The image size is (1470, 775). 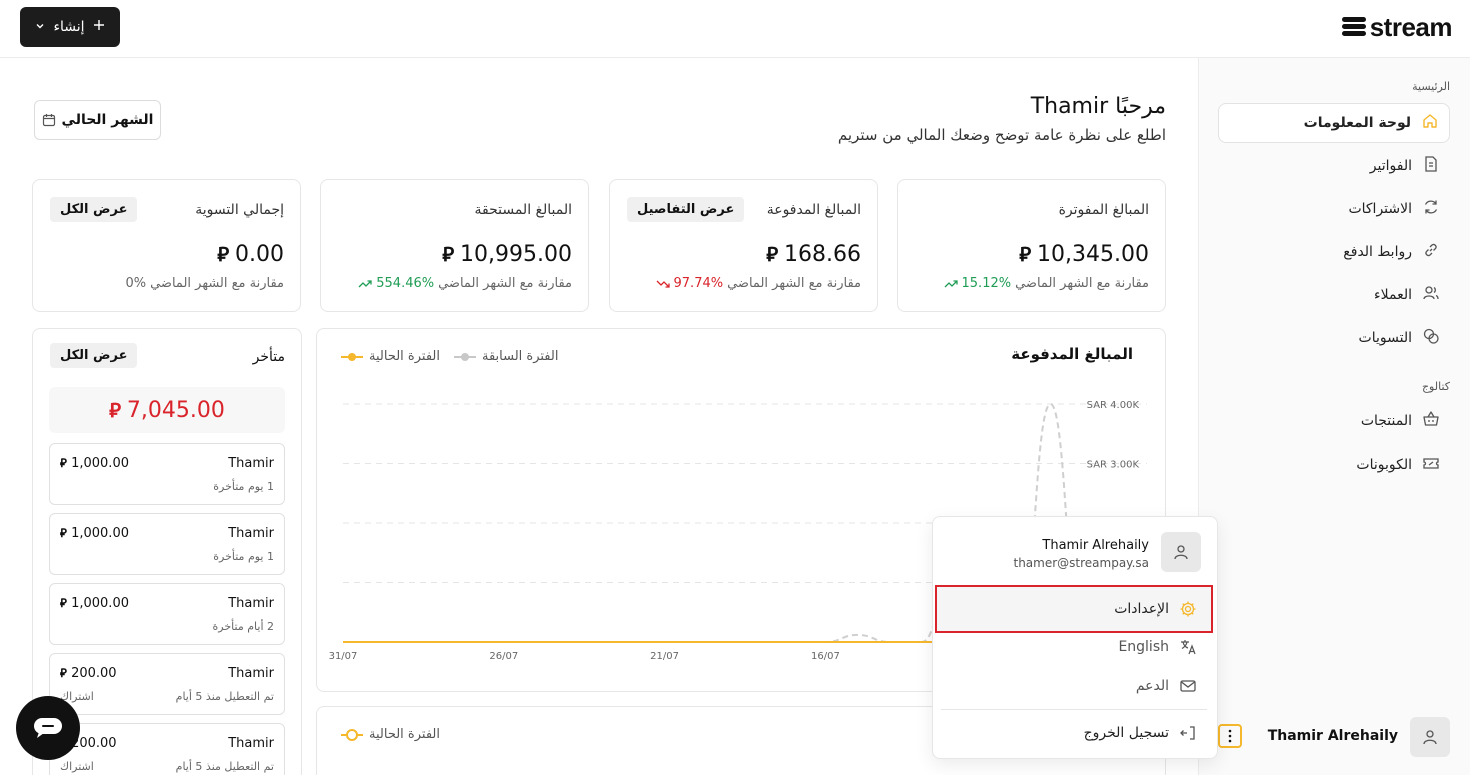 What do you see at coordinates (986, 283) in the screenshot?
I see `change-value: 15.12%` at bounding box center [986, 283].